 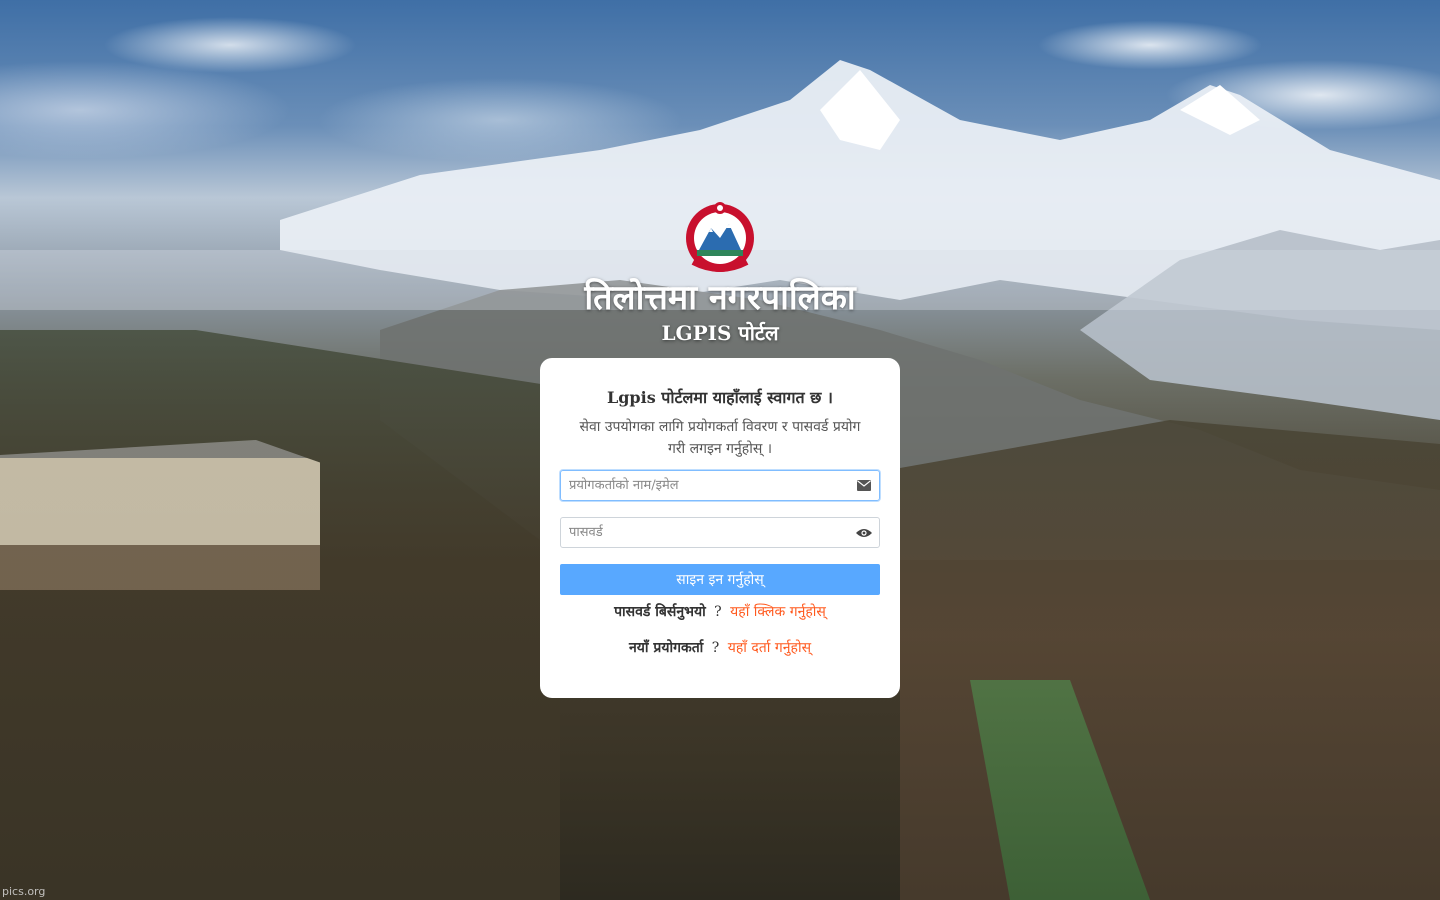 What do you see at coordinates (778, 612) in the screenshot?
I see `forgot-password-link: यहाँ क्लिक गर्नुहोस्` at bounding box center [778, 612].